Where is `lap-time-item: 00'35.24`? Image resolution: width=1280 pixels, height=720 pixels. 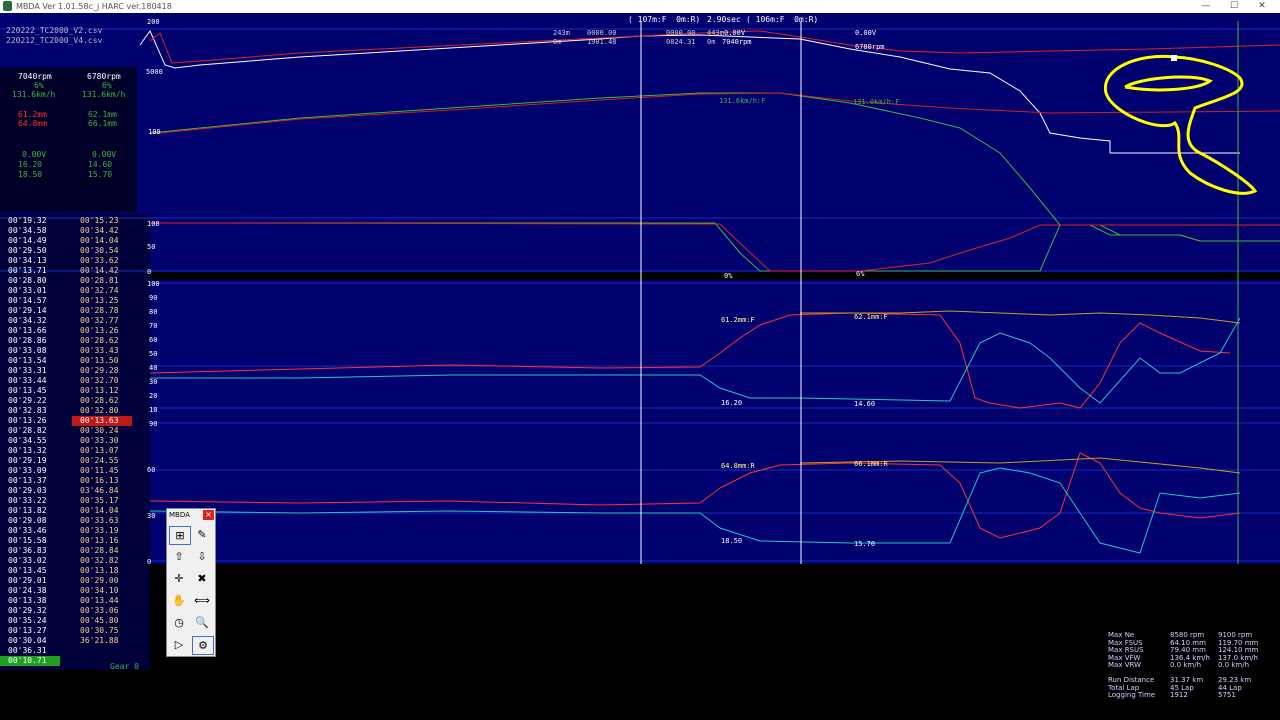 lap-time-item: 00'35.24 is located at coordinates (30, 621).